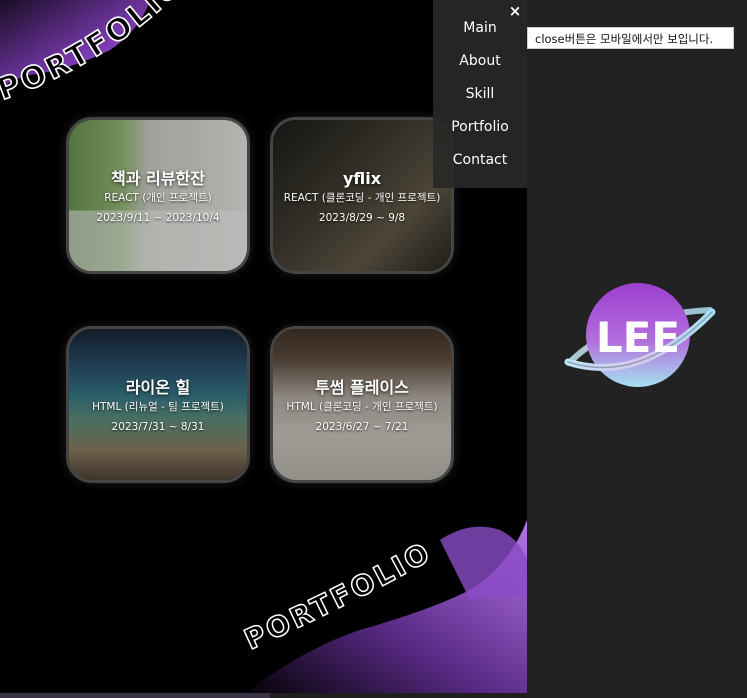 The image size is (747, 698). Describe the element at coordinates (158, 427) in the screenshot. I see `project-date: 2023/7/31 ~ 8/31` at that location.